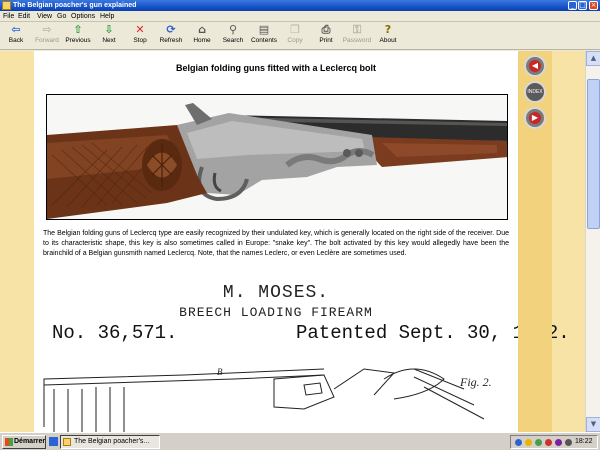  What do you see at coordinates (584, 441) in the screenshot?
I see `clock: 18:22` at bounding box center [584, 441].